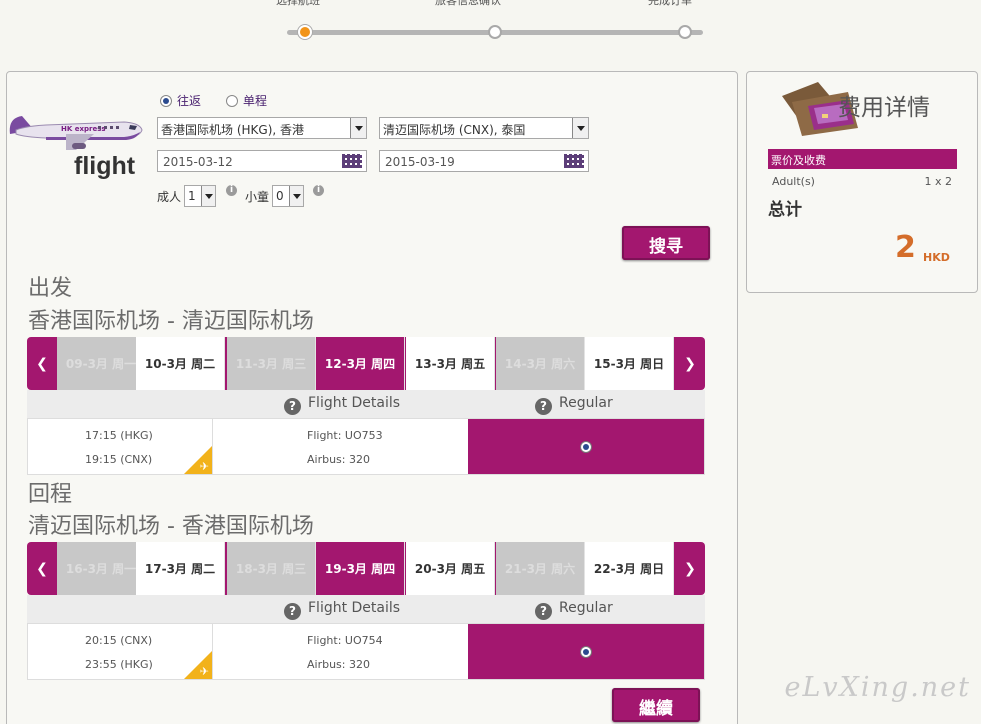 Image resolution: width=981 pixels, height=724 pixels. I want to click on inbound-date-6: 22-3月 周日, so click(629, 568).